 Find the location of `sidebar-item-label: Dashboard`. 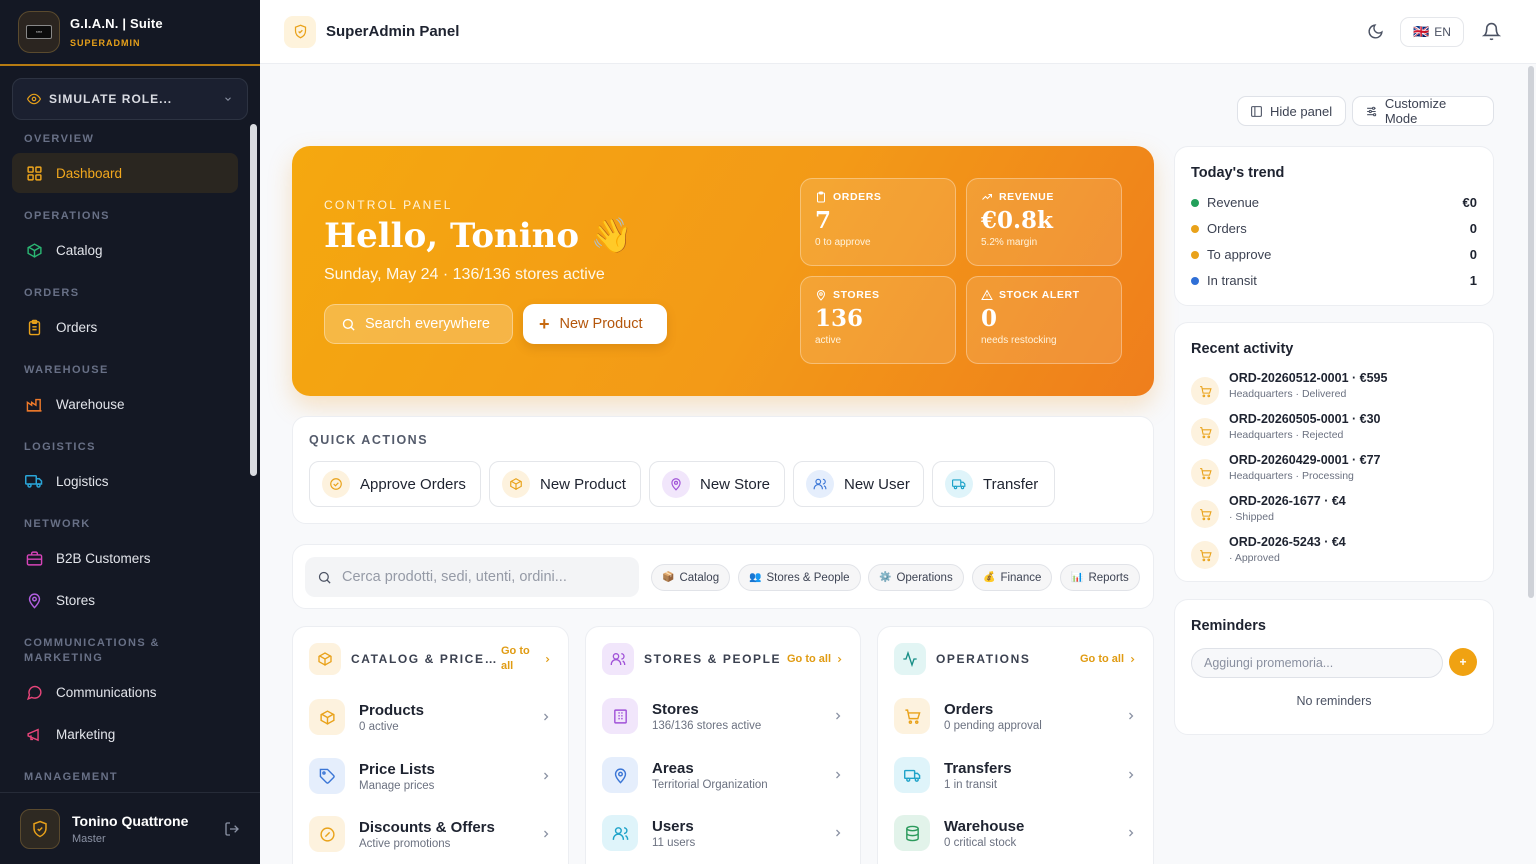

sidebar-item-label: Dashboard is located at coordinates (89, 173).